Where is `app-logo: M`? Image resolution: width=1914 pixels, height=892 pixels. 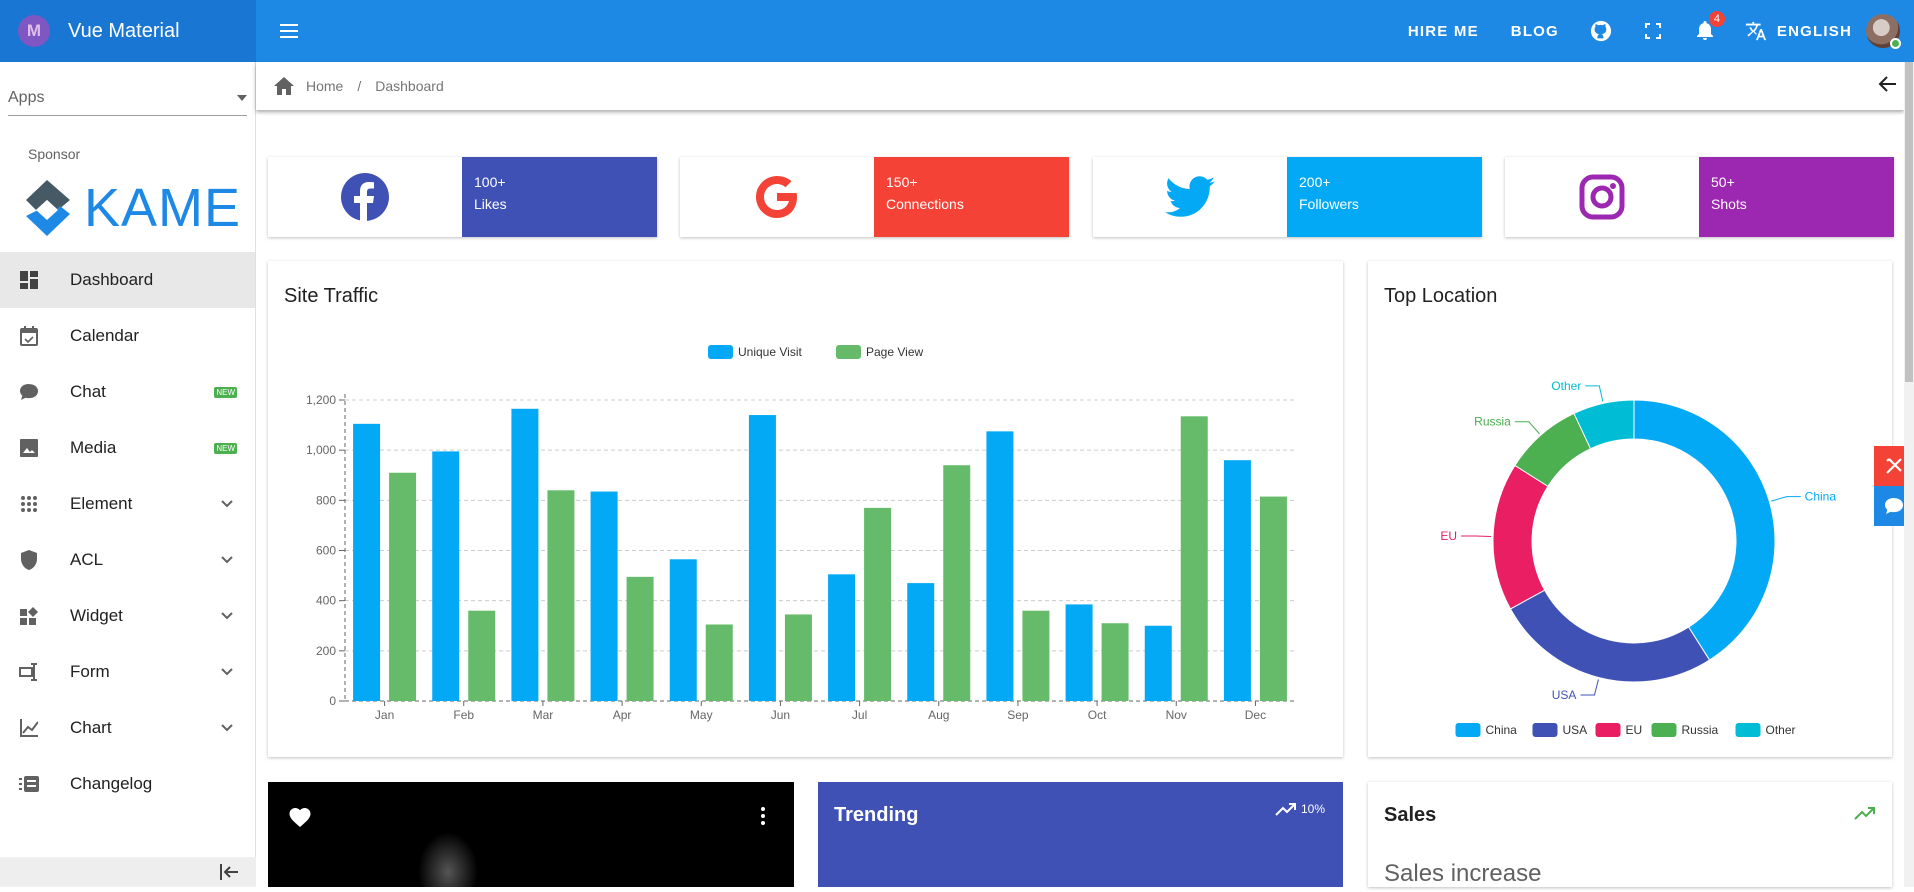 app-logo: M is located at coordinates (34, 31).